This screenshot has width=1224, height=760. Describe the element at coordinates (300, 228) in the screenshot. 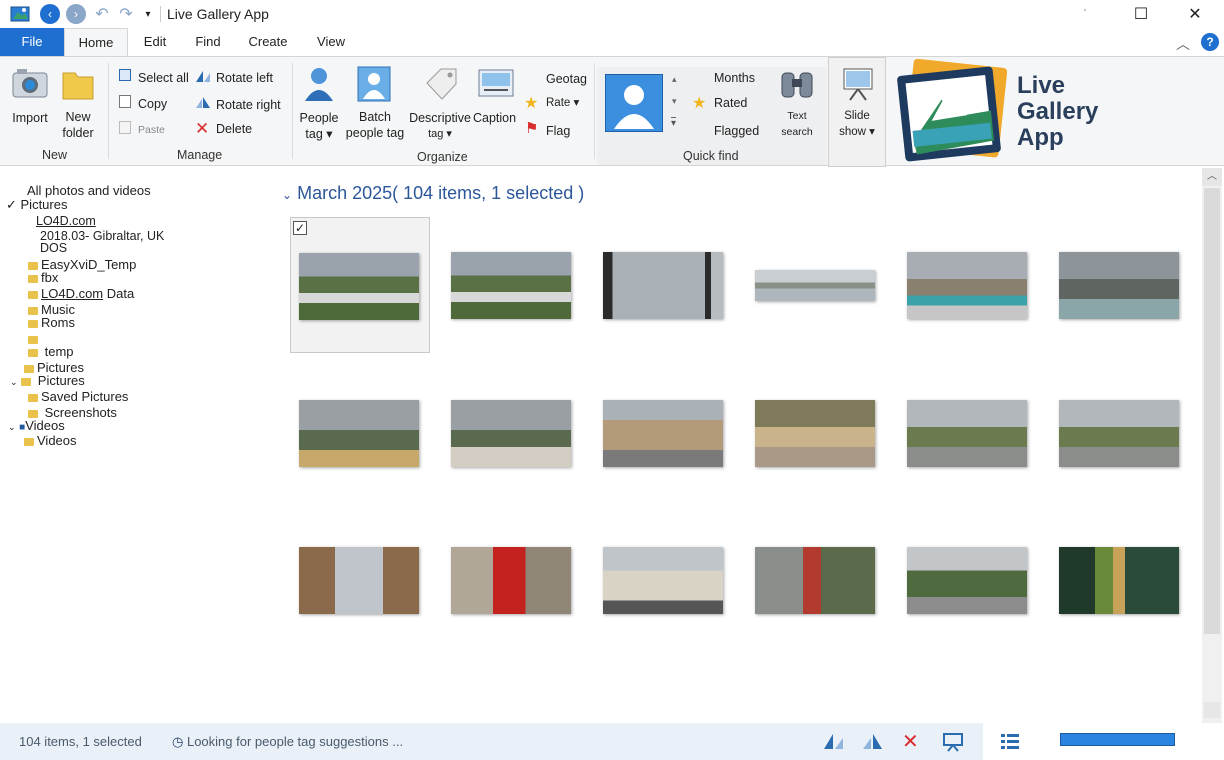

I see `selection-checkbox: ✓` at that location.